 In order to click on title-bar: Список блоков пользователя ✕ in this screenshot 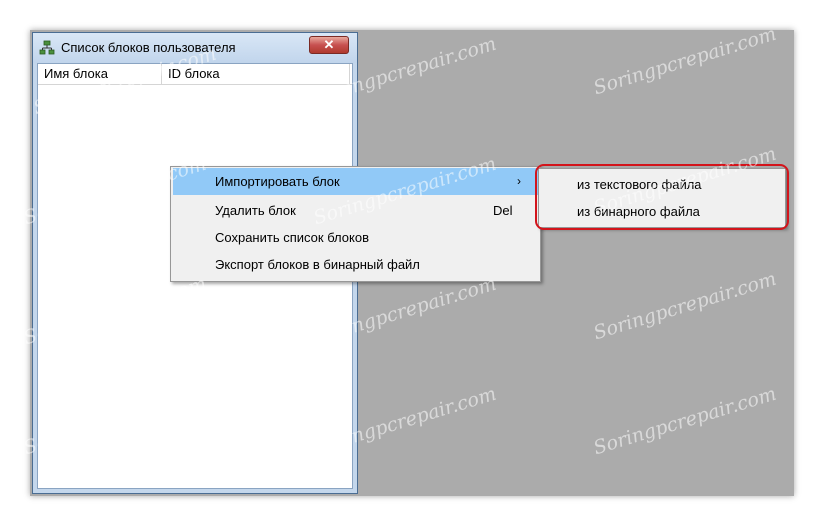, I will do `click(195, 48)`.